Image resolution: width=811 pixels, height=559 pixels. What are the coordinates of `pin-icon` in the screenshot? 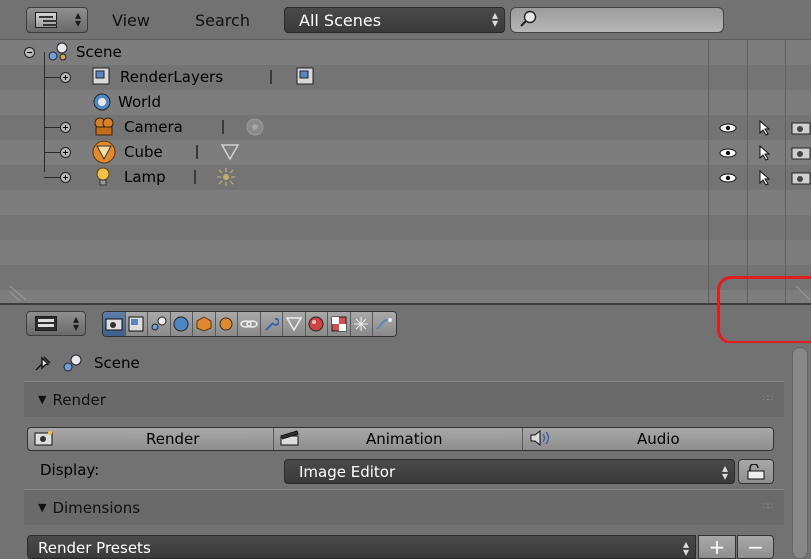 It's located at (44, 363).